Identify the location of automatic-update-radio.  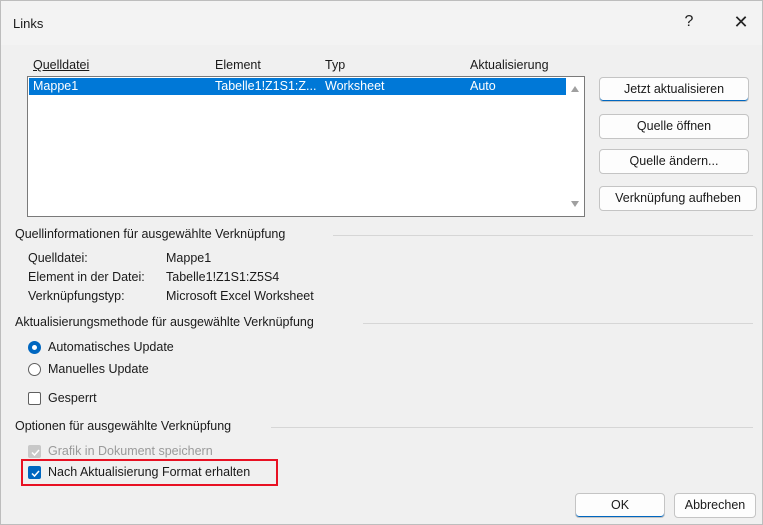
(34, 347).